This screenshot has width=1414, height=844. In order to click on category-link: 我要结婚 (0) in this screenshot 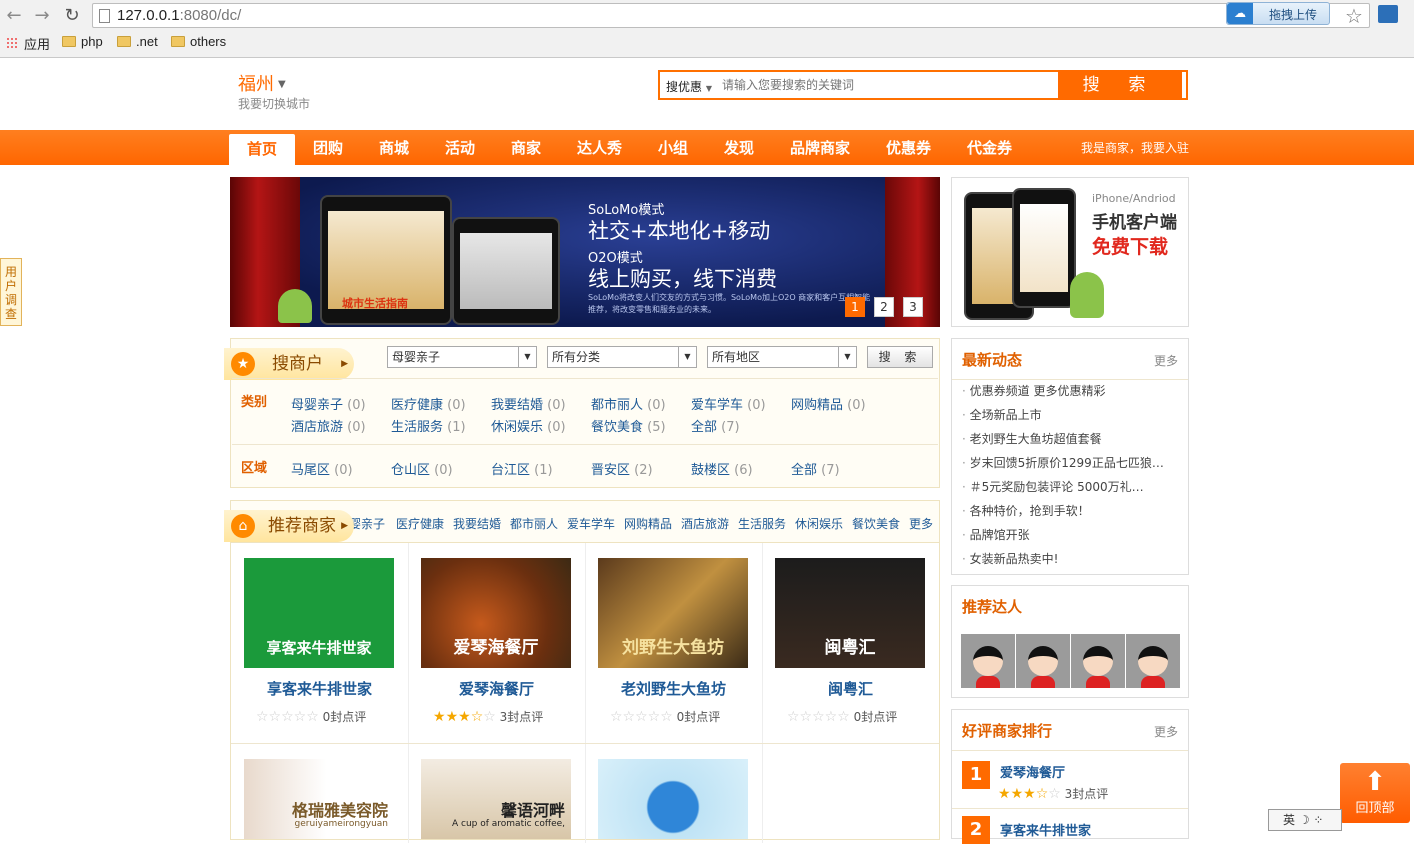, I will do `click(528, 403)`.